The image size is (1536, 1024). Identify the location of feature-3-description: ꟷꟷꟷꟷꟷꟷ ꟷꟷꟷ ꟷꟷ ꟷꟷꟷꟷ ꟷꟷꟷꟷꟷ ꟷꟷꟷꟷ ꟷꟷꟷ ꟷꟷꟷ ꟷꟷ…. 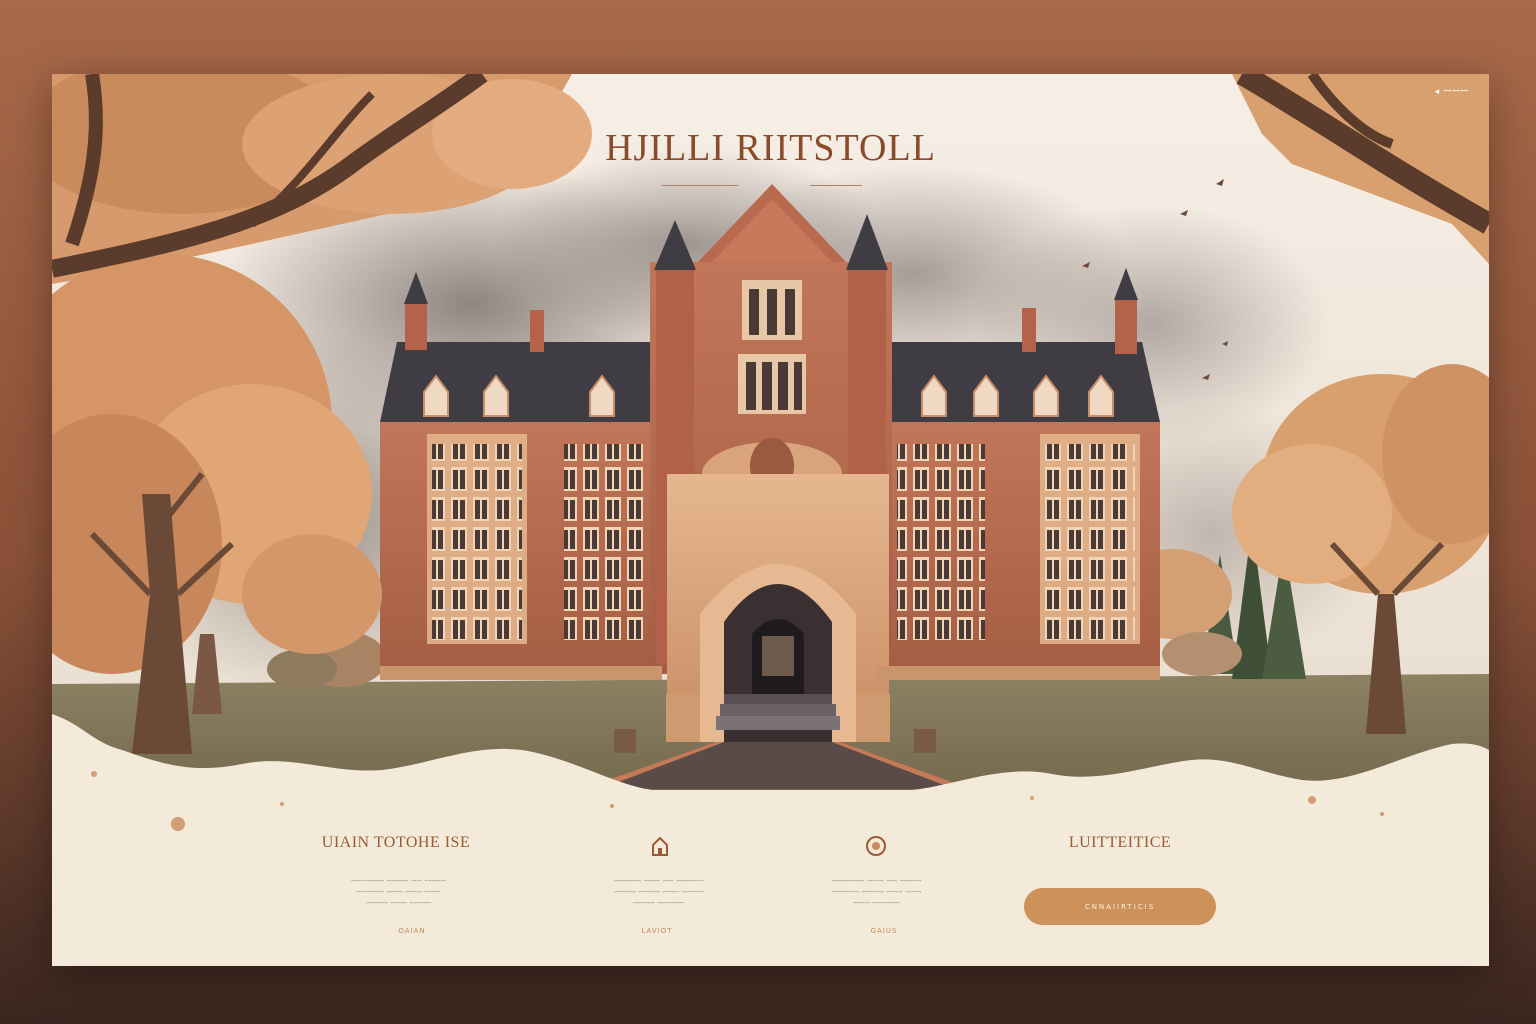
(877, 892).